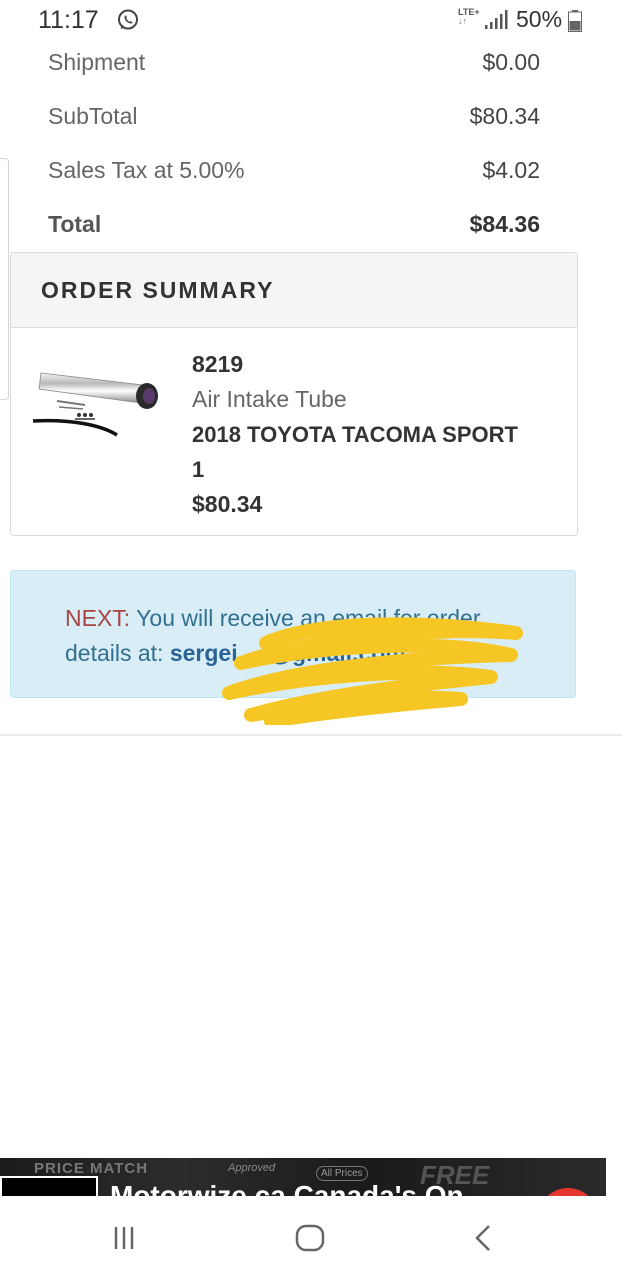 The image size is (622, 1279). I want to click on product-name: Air Intake Tube, so click(379, 399).